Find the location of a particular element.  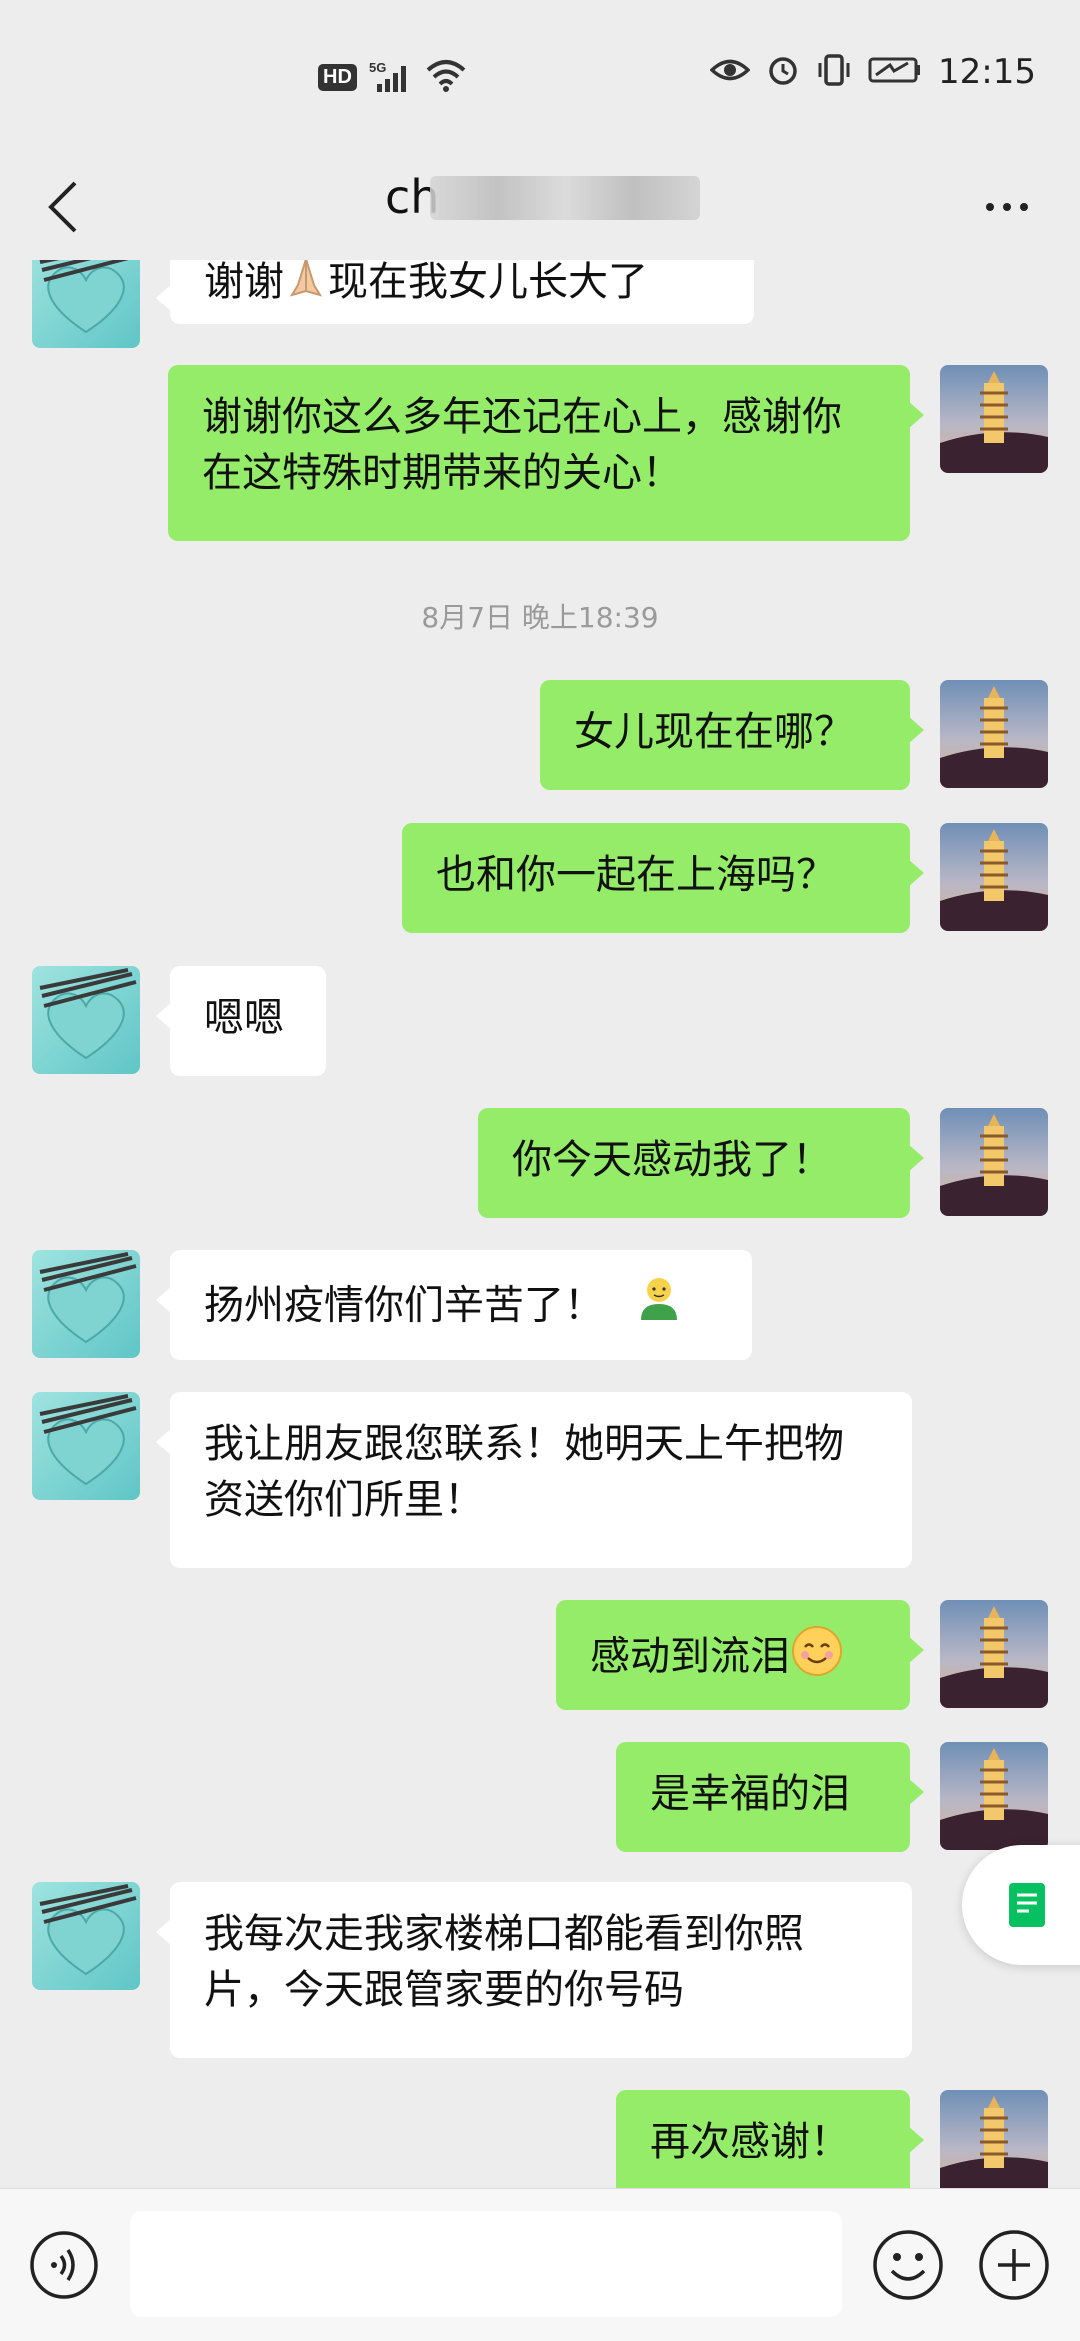

message-text: 嗯嗯 is located at coordinates (244, 1018).